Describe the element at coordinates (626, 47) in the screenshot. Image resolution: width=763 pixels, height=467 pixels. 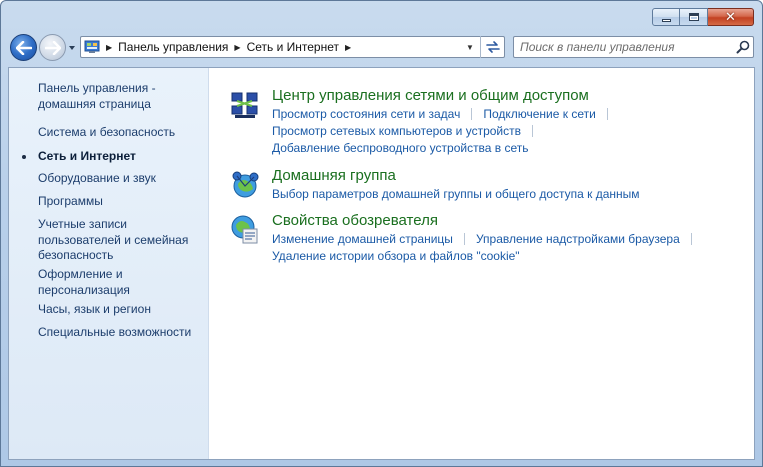
I see `search-input` at that location.